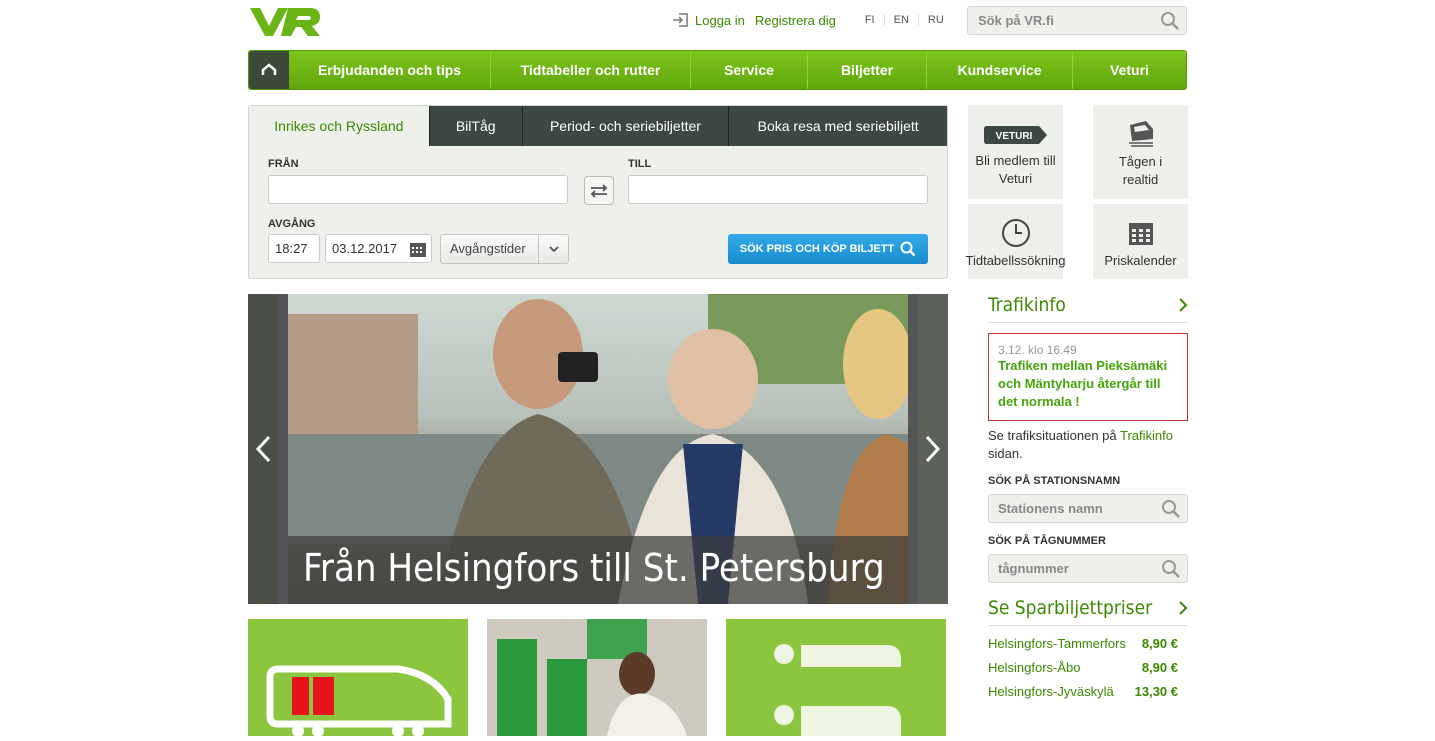 This screenshot has width=1435, height=741. I want to click on tile-timetable-search: Tidtabellssökning, so click(1015, 241).